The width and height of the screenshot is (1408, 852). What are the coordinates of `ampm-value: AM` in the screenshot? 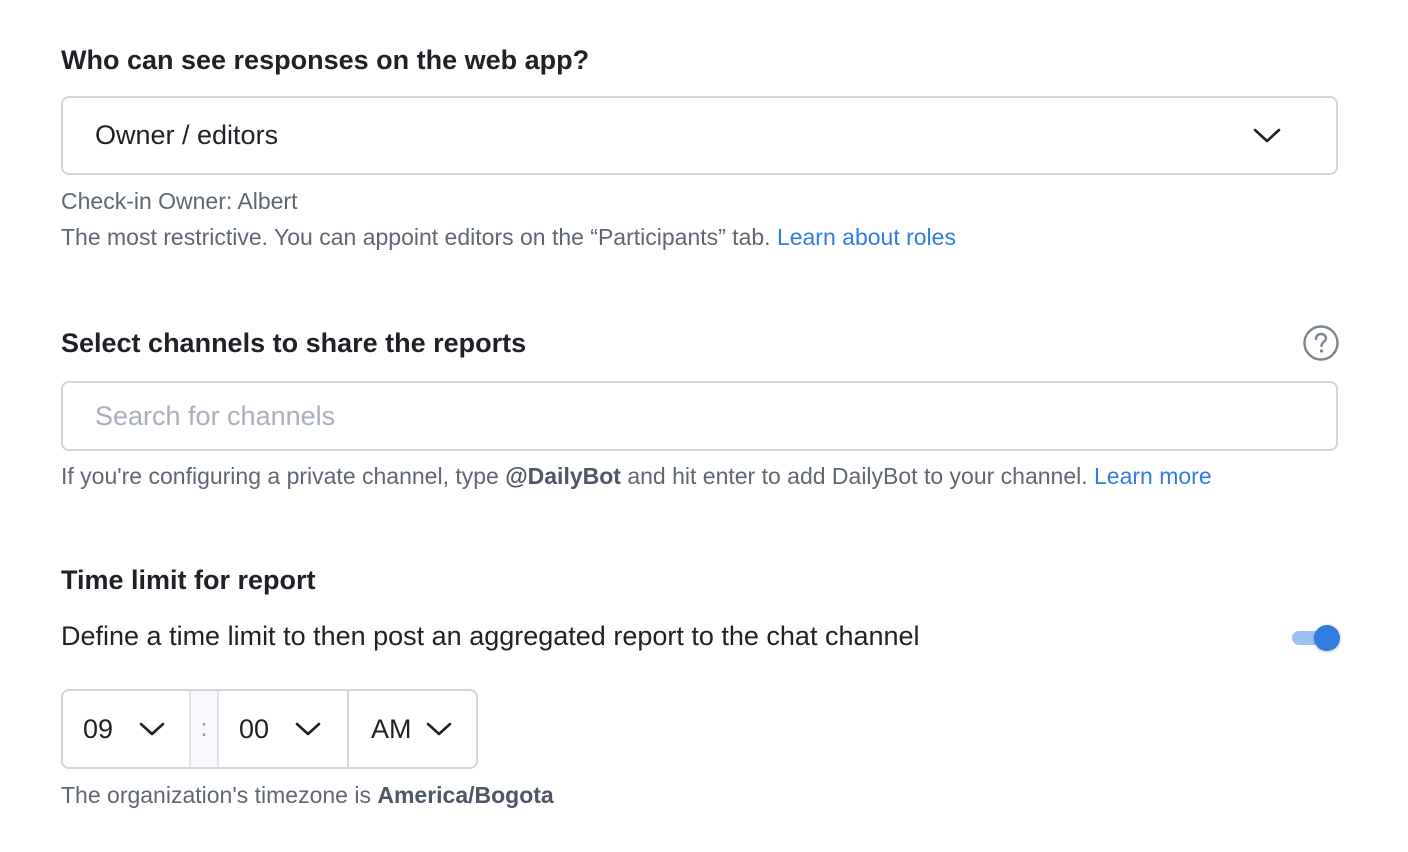 It's located at (391, 728).